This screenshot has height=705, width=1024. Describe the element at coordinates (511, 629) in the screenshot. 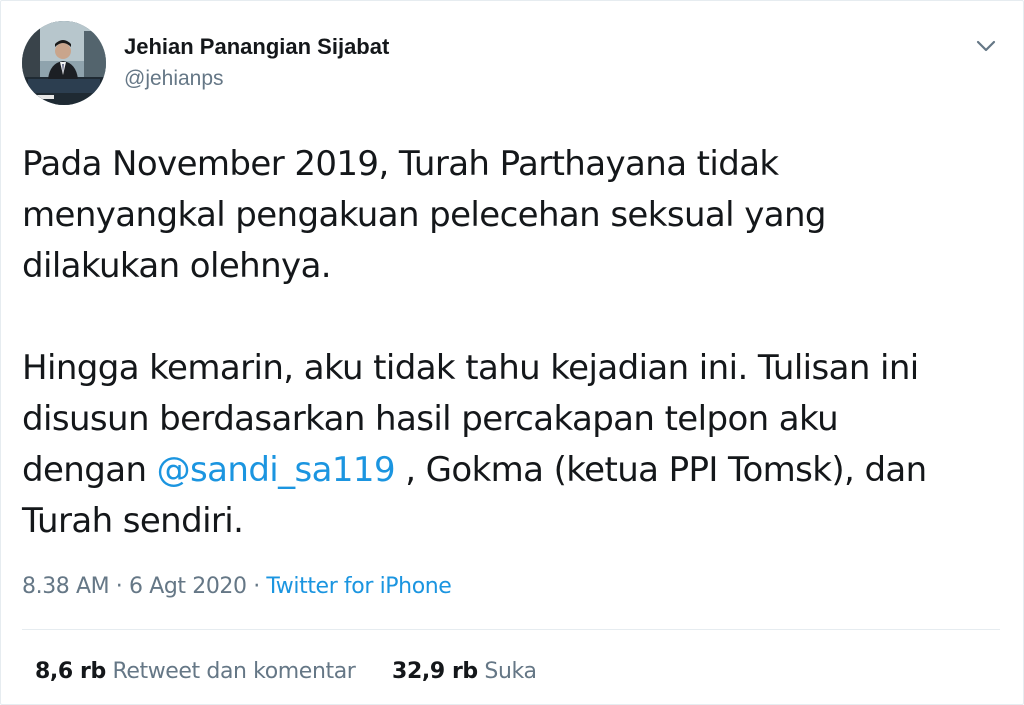

I see `divider` at that location.